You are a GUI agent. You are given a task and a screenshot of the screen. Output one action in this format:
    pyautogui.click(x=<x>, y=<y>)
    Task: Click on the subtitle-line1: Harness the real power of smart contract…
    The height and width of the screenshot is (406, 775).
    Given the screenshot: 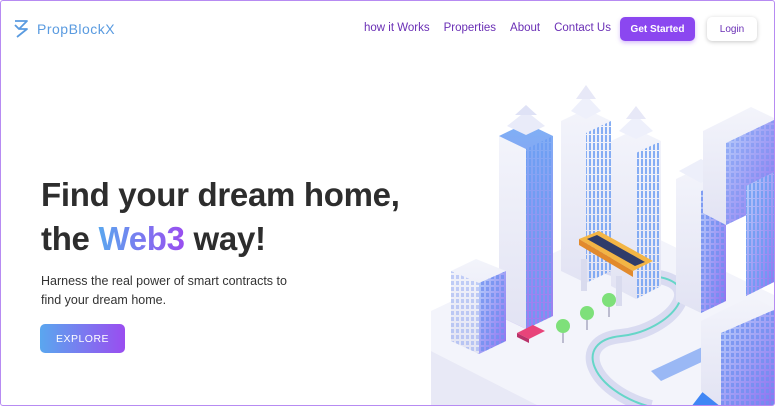 What is the action you would take?
    pyautogui.click(x=164, y=281)
    